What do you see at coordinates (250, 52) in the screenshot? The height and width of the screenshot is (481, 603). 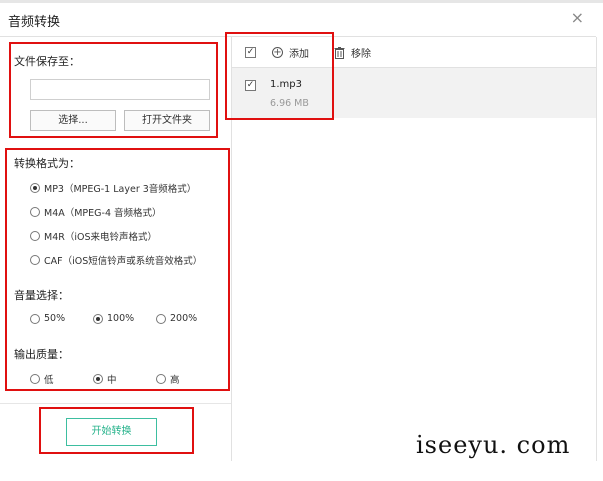 I see `select-all-checkbox: ✓` at bounding box center [250, 52].